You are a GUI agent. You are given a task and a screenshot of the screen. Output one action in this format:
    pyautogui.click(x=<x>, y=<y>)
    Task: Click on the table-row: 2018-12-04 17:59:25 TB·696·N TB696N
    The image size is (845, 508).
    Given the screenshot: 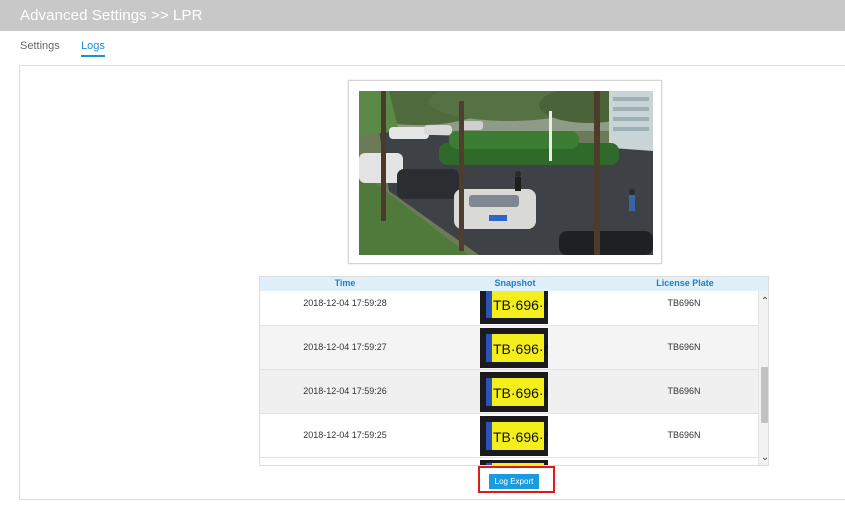 What is the action you would take?
    pyautogui.click(x=509, y=436)
    